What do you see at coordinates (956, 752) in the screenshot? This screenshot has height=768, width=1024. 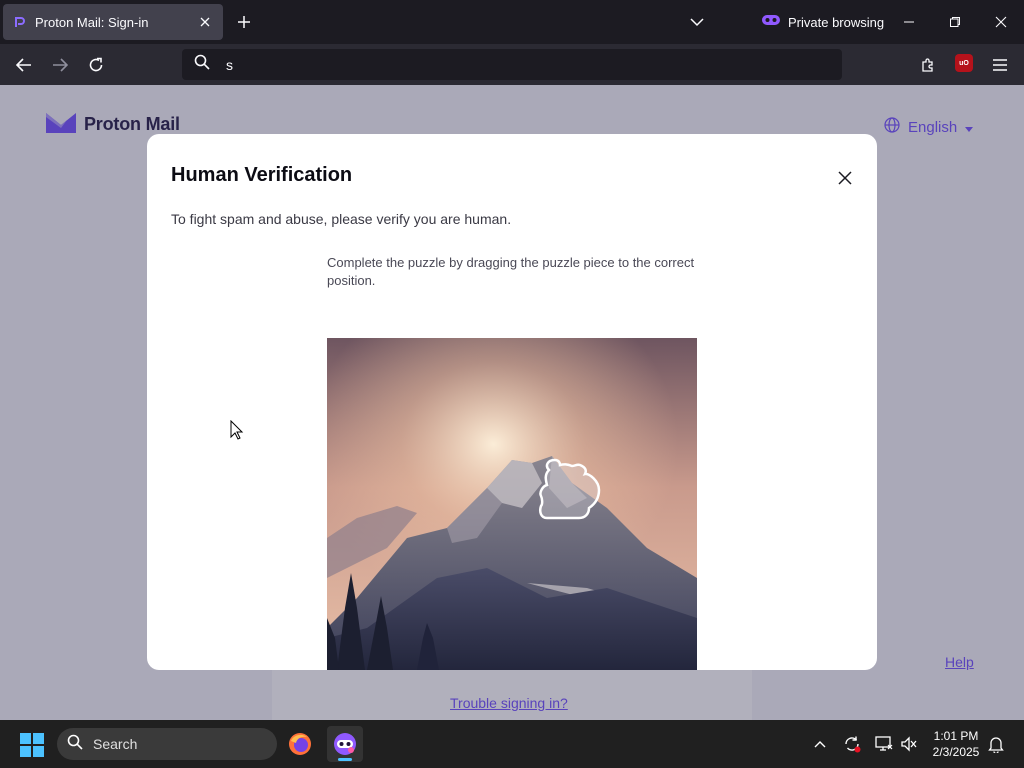 I see `clock-date: 2/3/2025` at bounding box center [956, 752].